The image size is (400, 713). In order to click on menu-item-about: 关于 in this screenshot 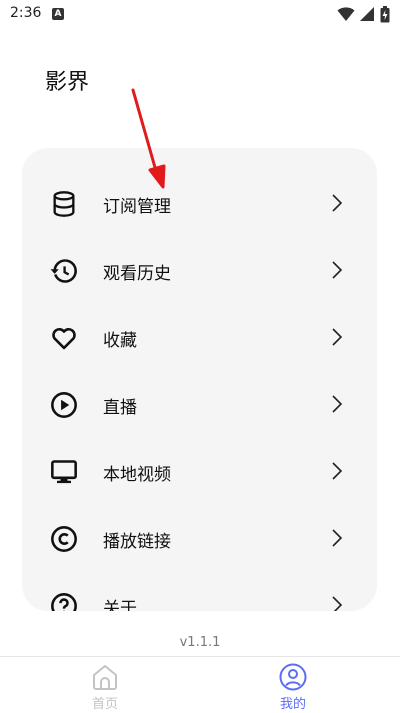, I will do `click(199, 591)`.